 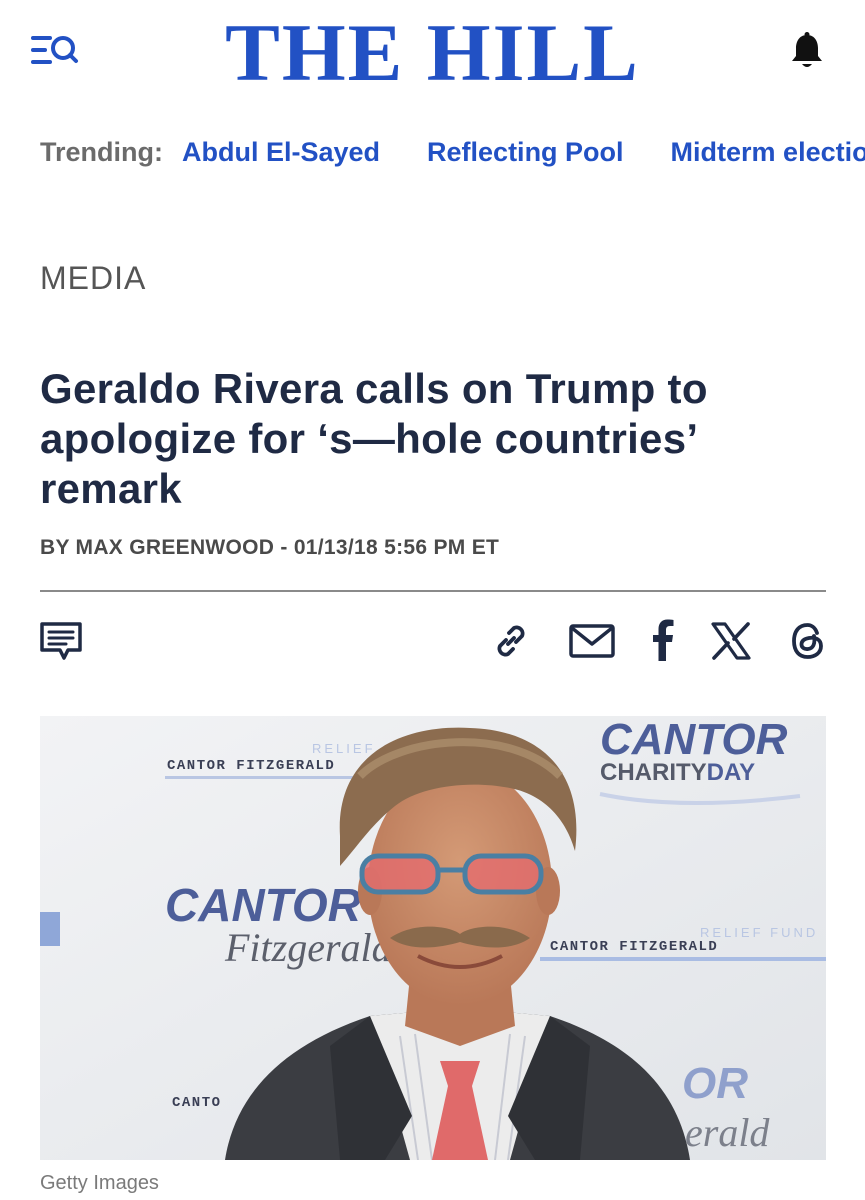 What do you see at coordinates (715, 1083) in the screenshot?
I see `backdrop-text: OR` at bounding box center [715, 1083].